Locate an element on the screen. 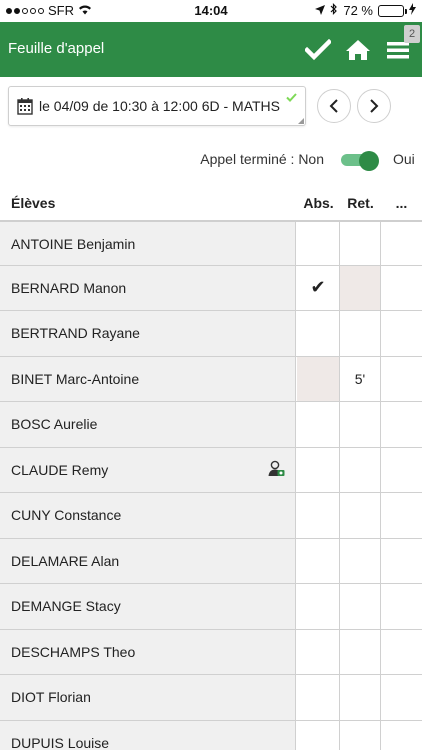  table-row: CLAUDE Remy is located at coordinates (211, 470).